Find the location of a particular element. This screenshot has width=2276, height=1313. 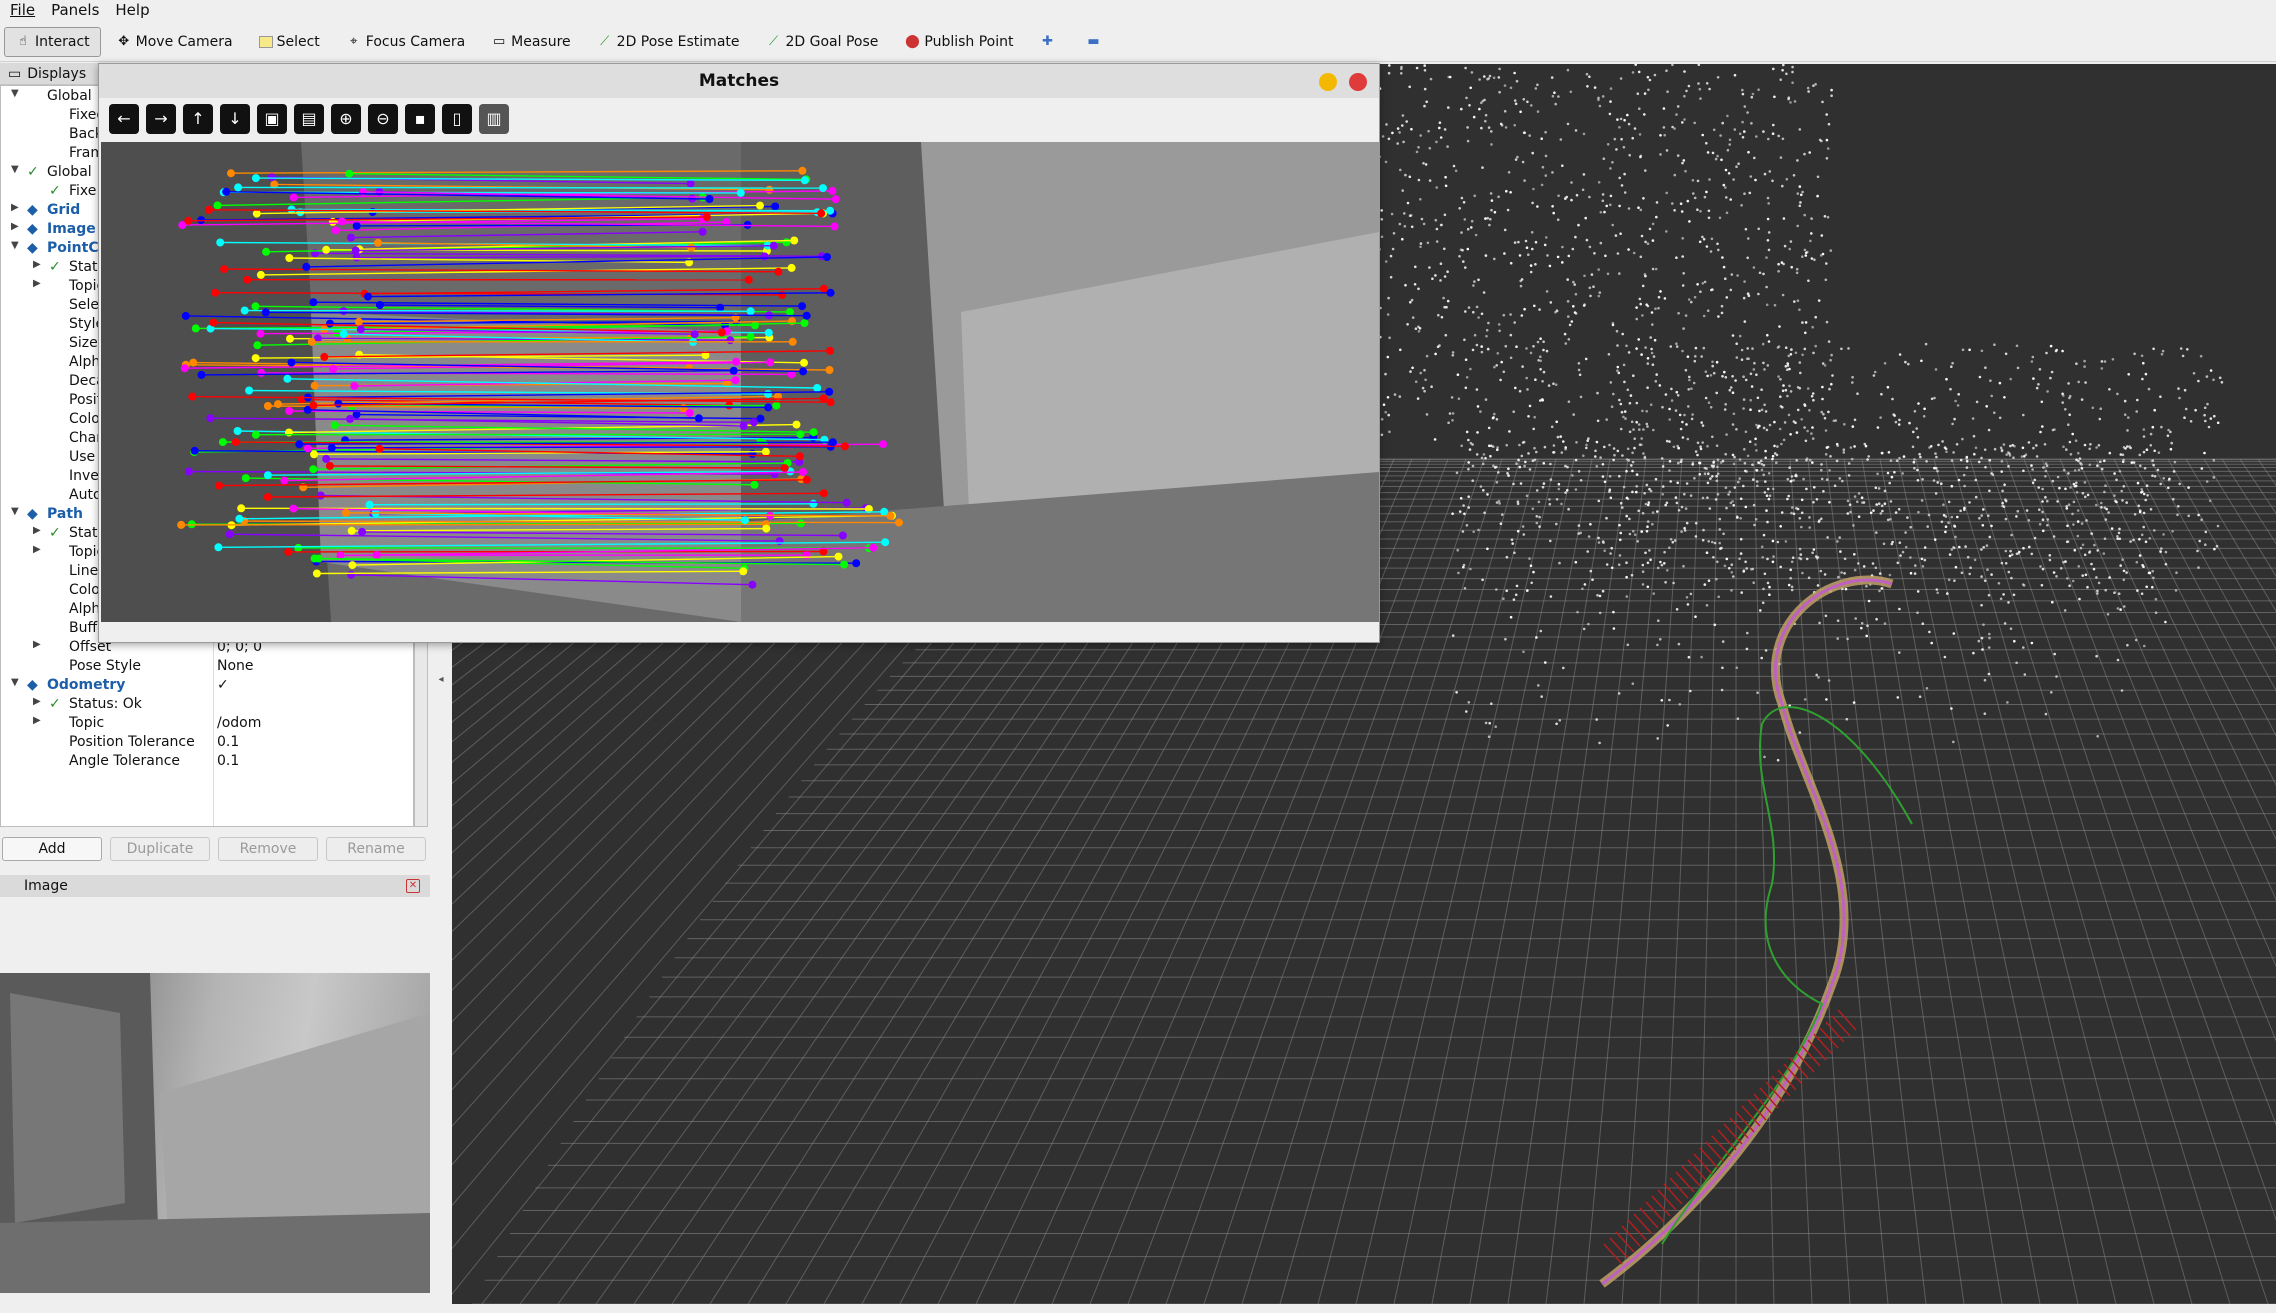

add-tool-button: ✚ is located at coordinates (1050, 42).